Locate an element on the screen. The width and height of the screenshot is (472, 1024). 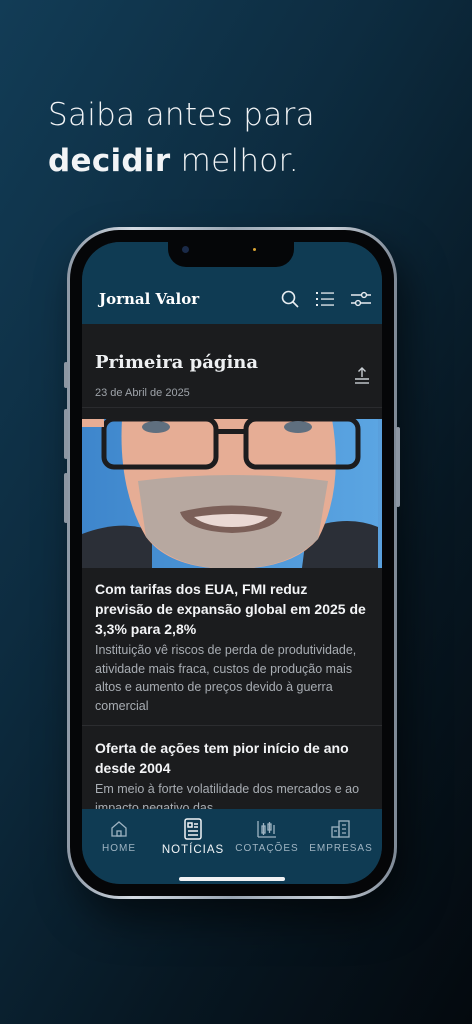
tab-home: HOME is located at coordinates (119, 836).